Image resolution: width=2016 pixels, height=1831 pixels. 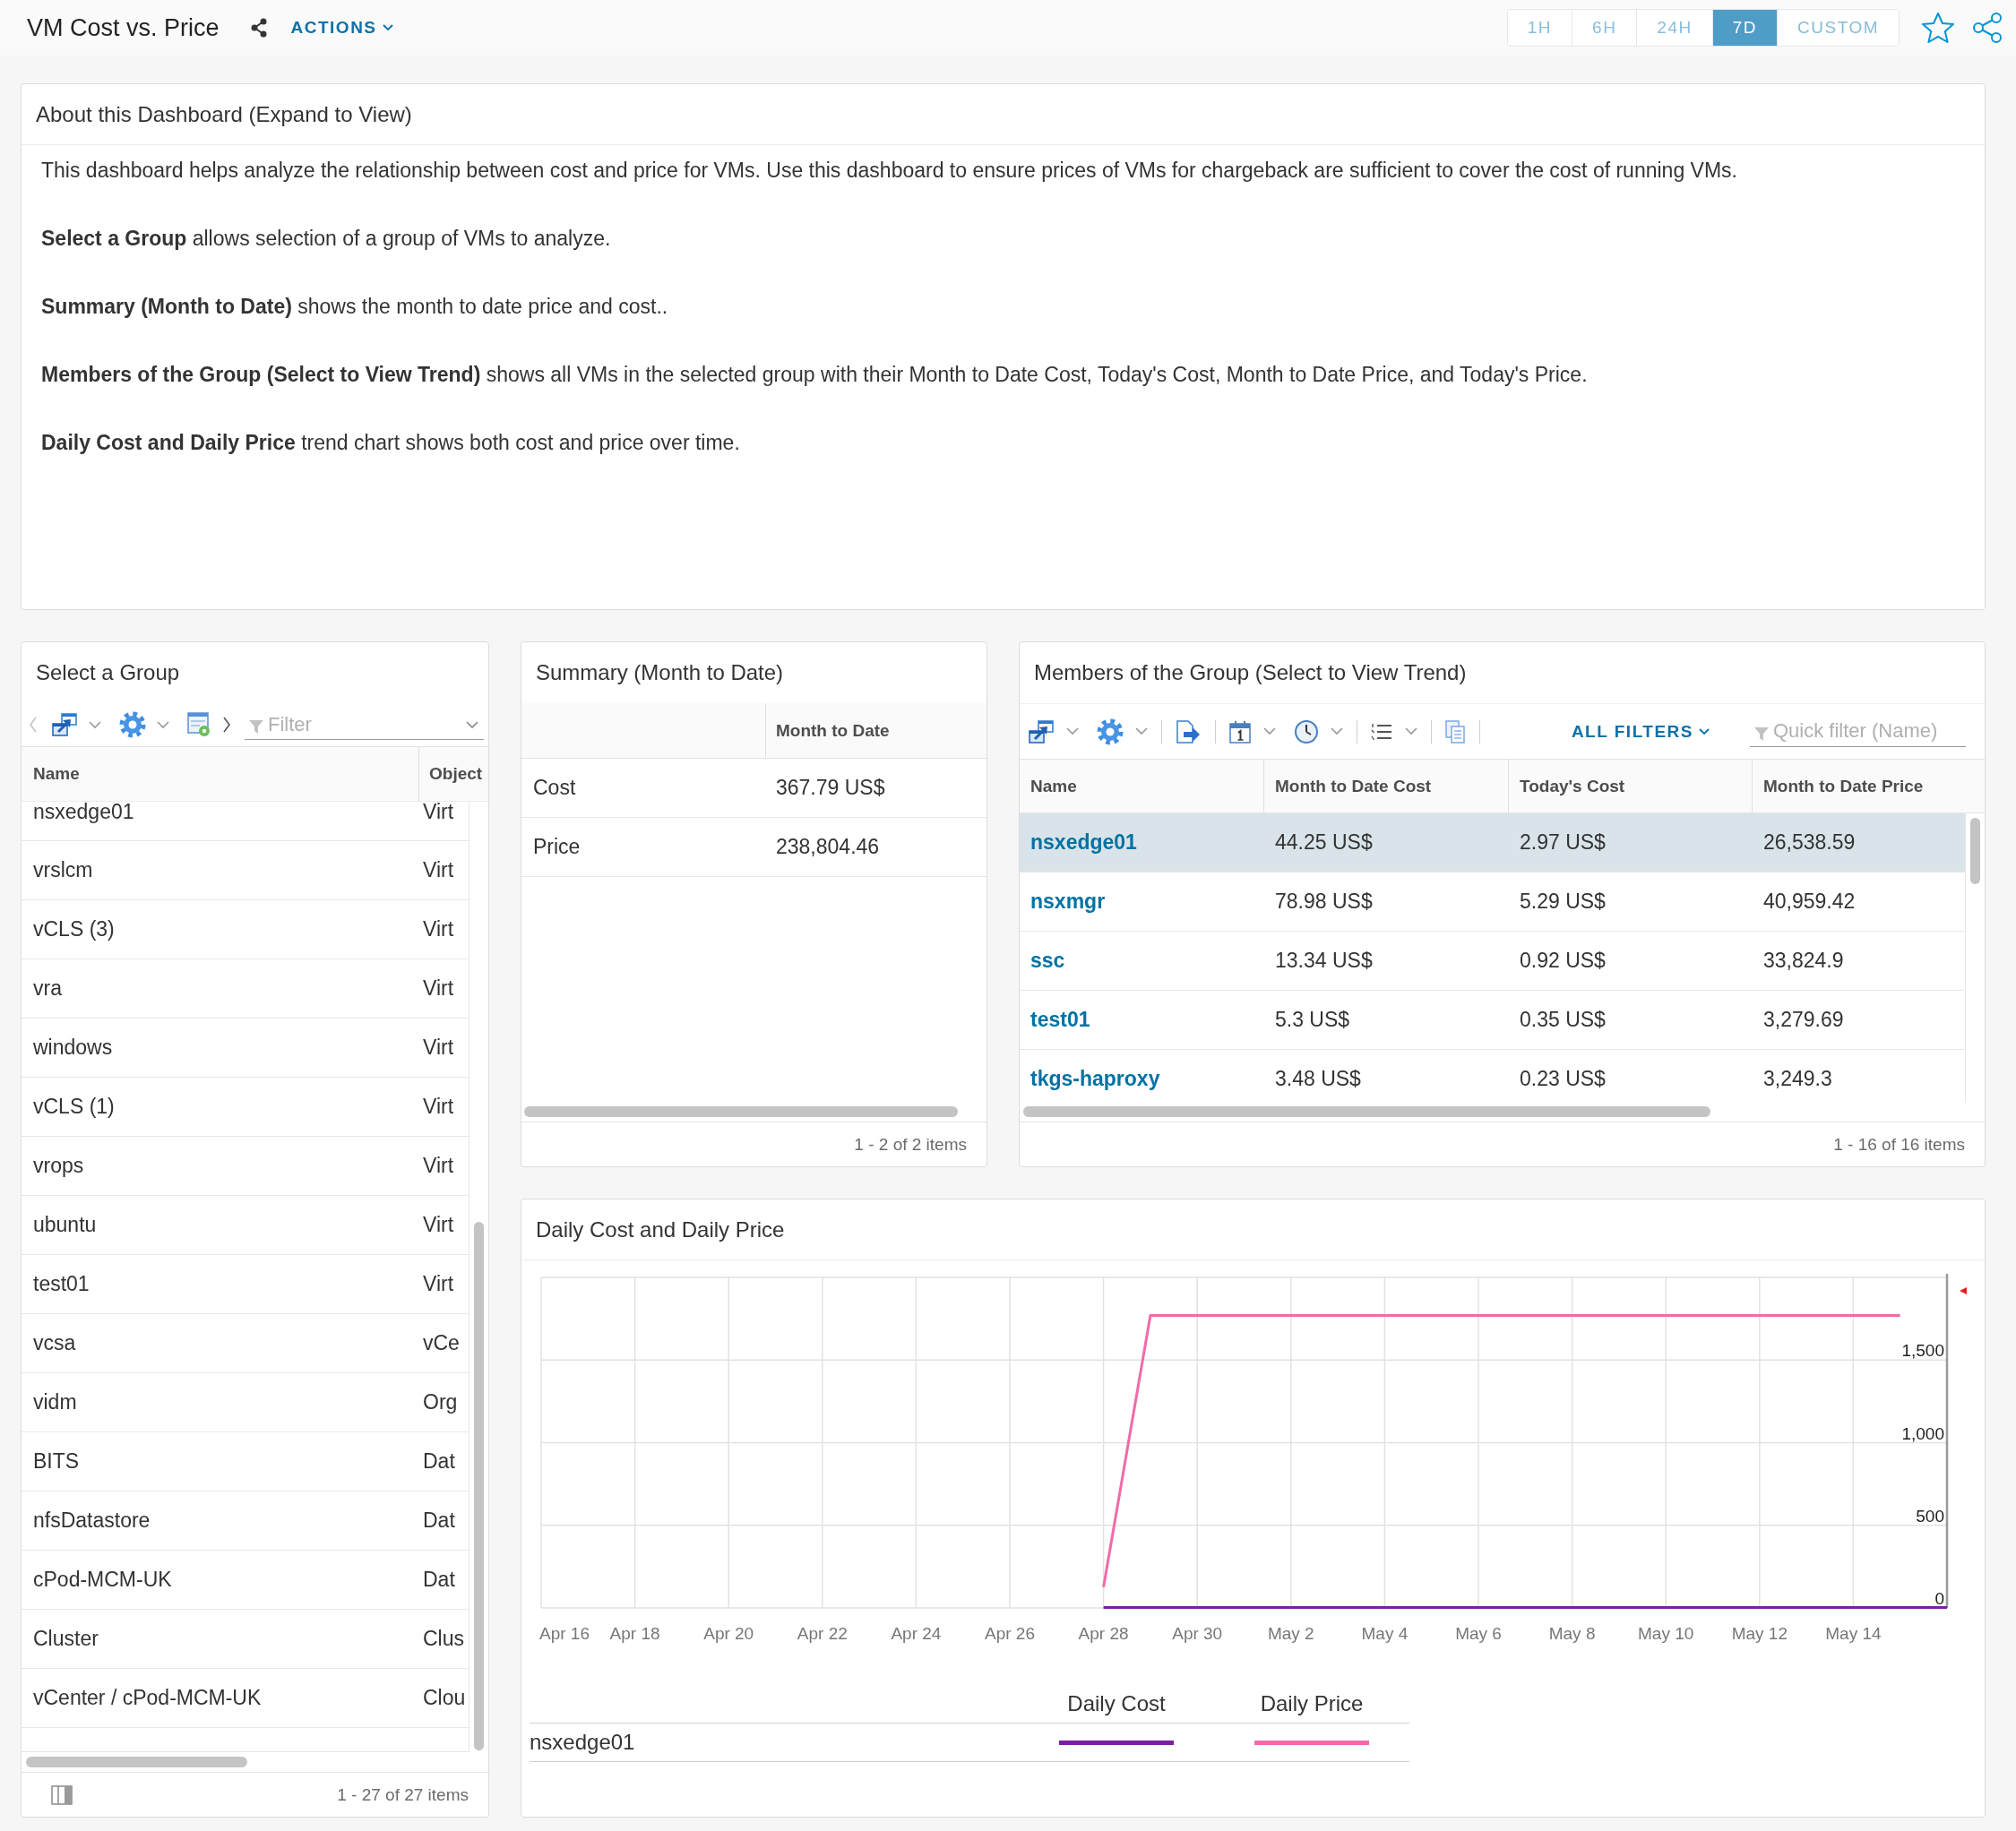 What do you see at coordinates (1930, 1516) in the screenshot?
I see `axis-label: 500` at bounding box center [1930, 1516].